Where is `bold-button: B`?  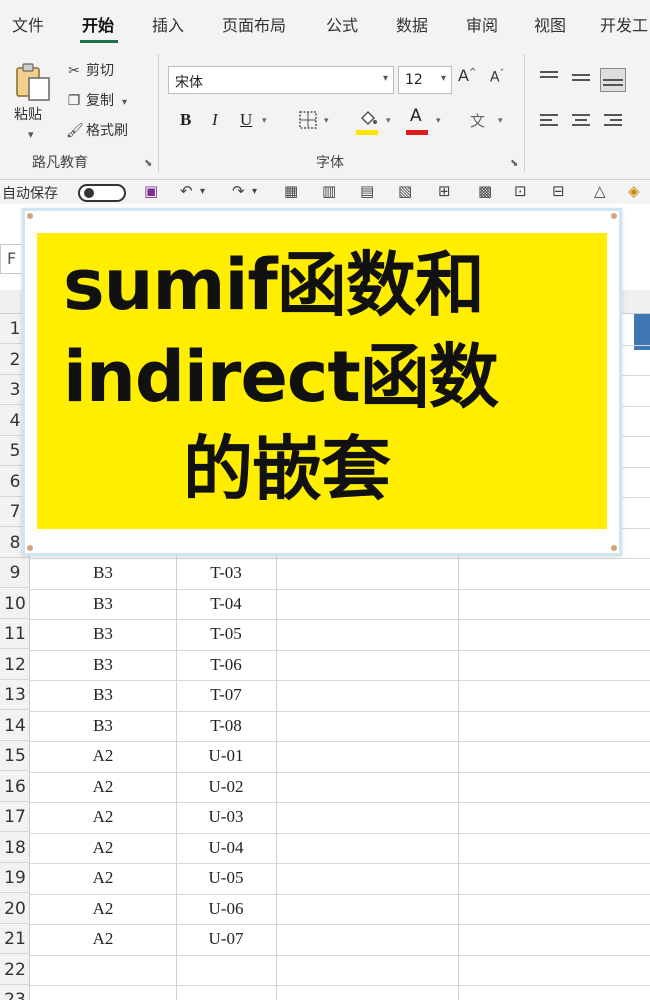 bold-button: B is located at coordinates (185, 120).